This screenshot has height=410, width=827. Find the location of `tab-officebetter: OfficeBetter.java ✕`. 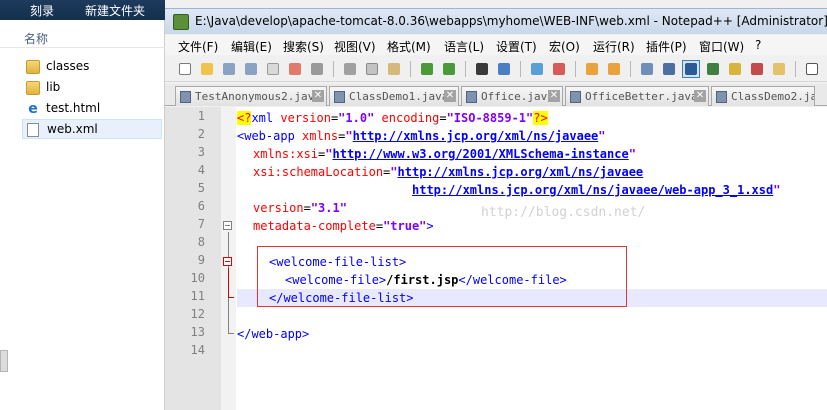

tab-officebetter: OfficeBetter.java ✕ is located at coordinates (637, 96).